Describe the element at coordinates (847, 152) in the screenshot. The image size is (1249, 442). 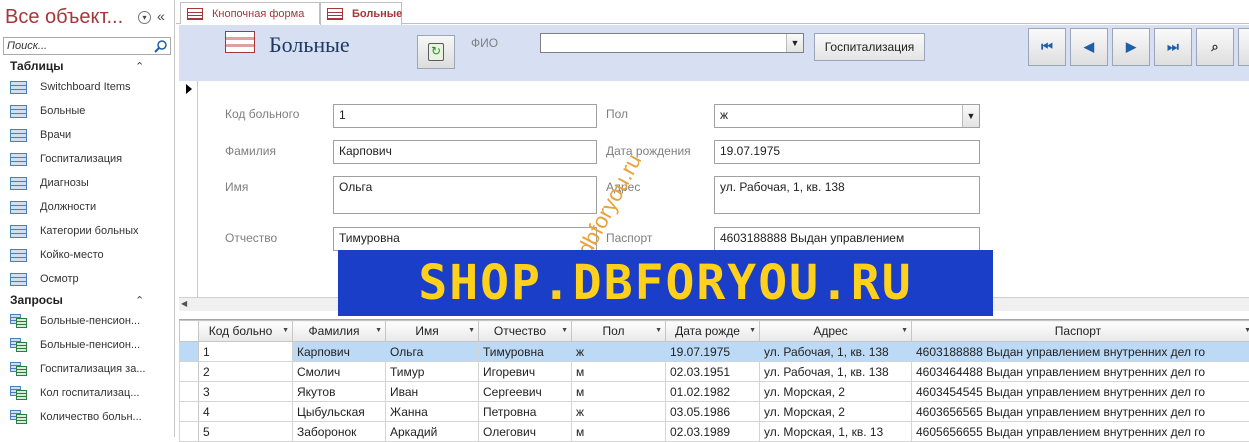
I see `field-birthdate: 19.07.1975` at that location.